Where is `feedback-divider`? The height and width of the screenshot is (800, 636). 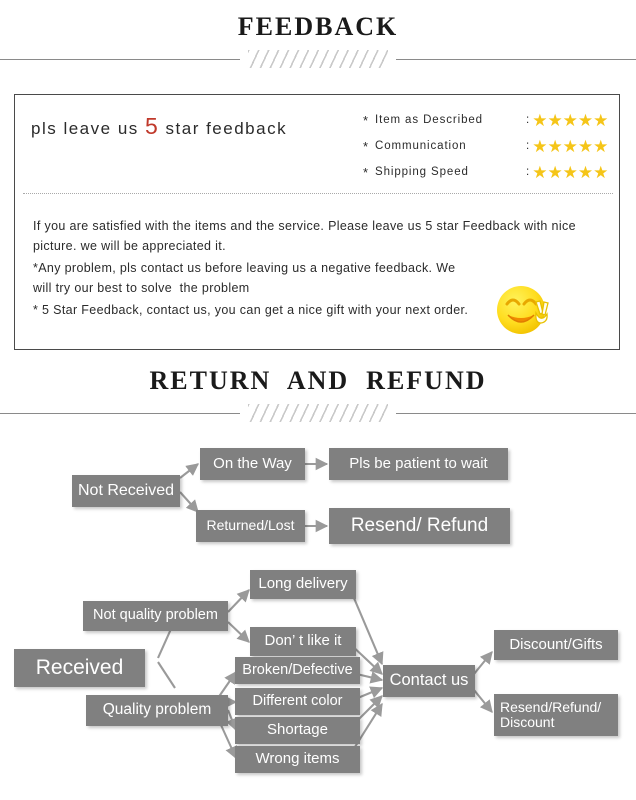
feedback-divider is located at coordinates (318, 59).